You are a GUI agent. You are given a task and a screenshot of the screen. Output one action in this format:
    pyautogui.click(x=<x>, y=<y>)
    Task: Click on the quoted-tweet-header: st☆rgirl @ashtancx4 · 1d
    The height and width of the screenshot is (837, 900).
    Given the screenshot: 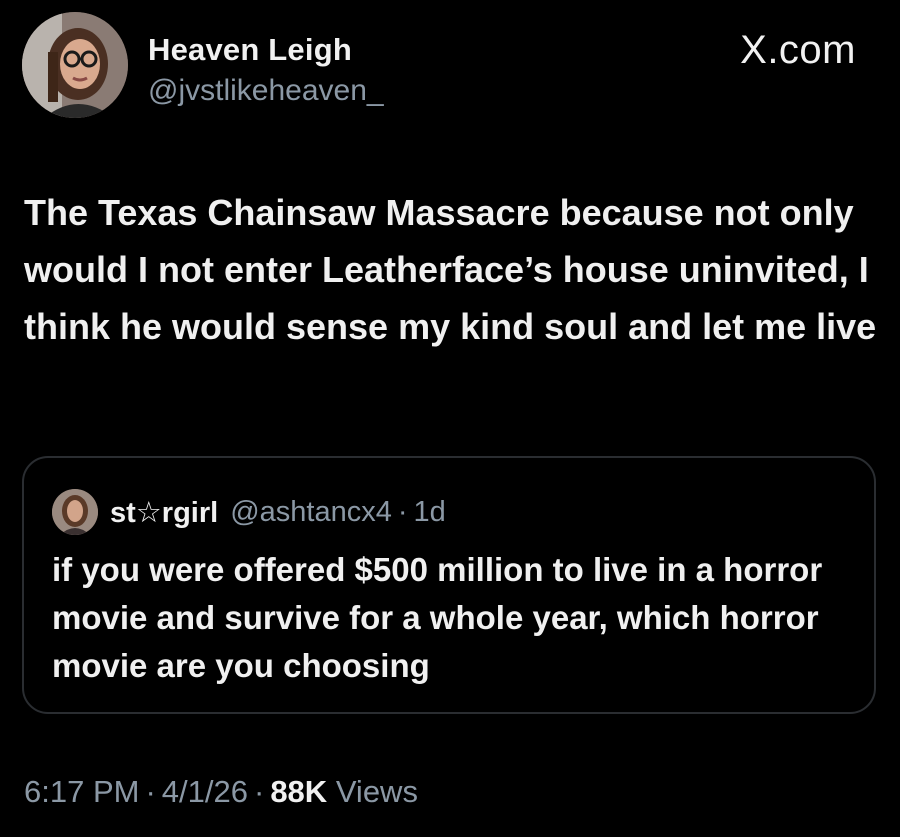 What is the action you would take?
    pyautogui.click(x=249, y=512)
    